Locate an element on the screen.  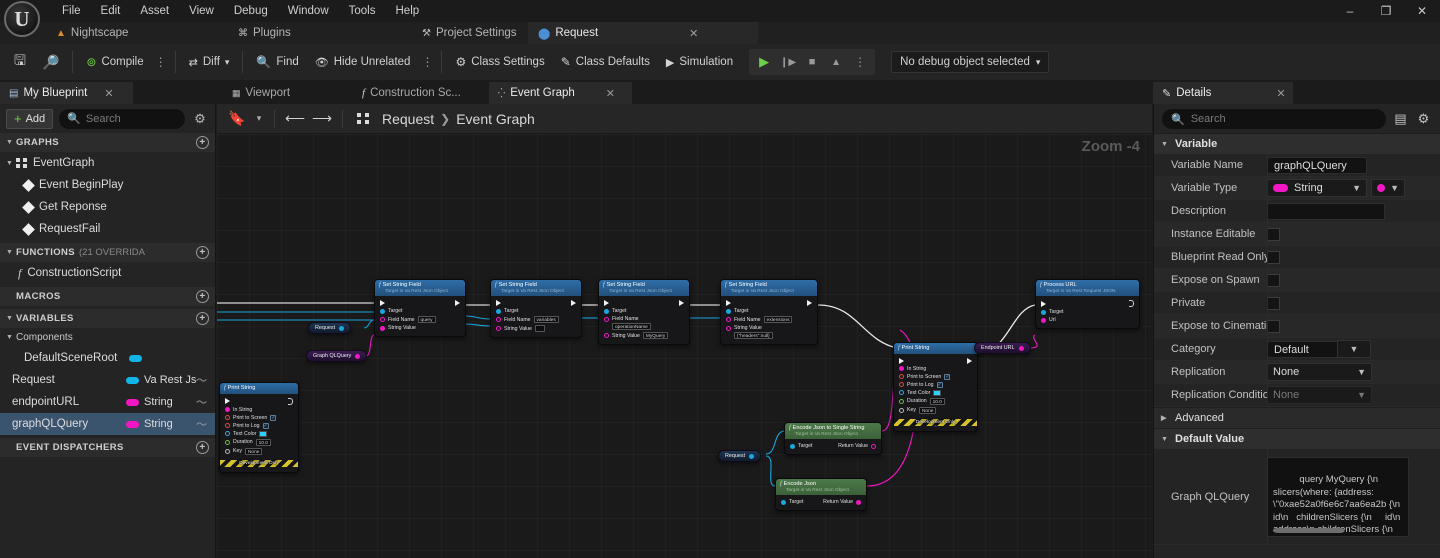
sidebar-item-eventgraph: ▼ EventGraph is located at coordinates (107, 163).